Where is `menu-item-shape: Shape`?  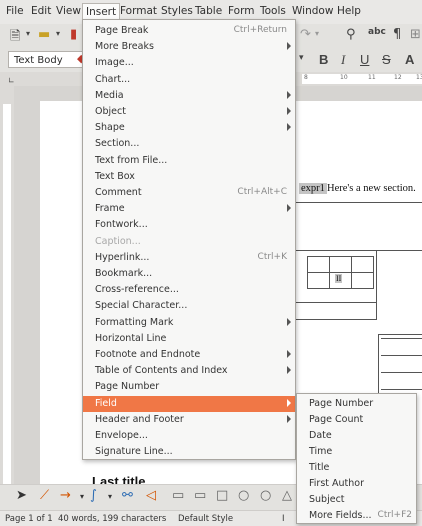
menu-item-shape: Shape is located at coordinates (189, 128).